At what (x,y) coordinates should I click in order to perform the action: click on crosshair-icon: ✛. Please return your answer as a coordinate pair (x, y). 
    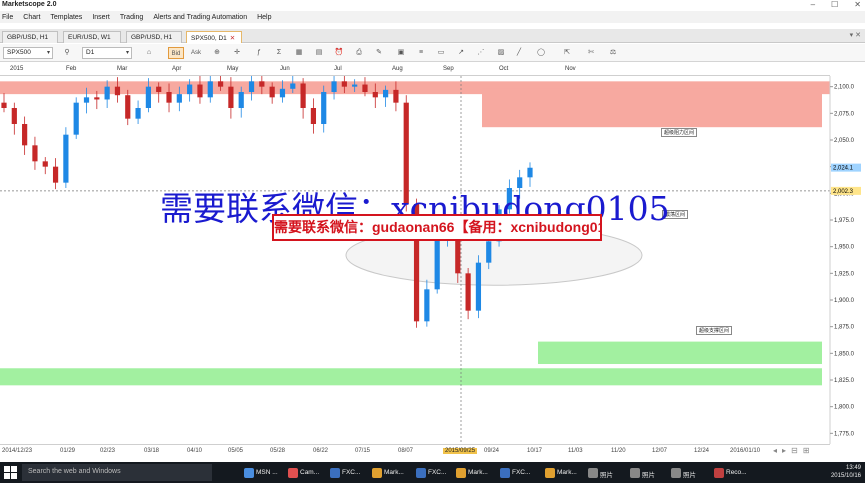
    Looking at the image, I should click on (237, 53).